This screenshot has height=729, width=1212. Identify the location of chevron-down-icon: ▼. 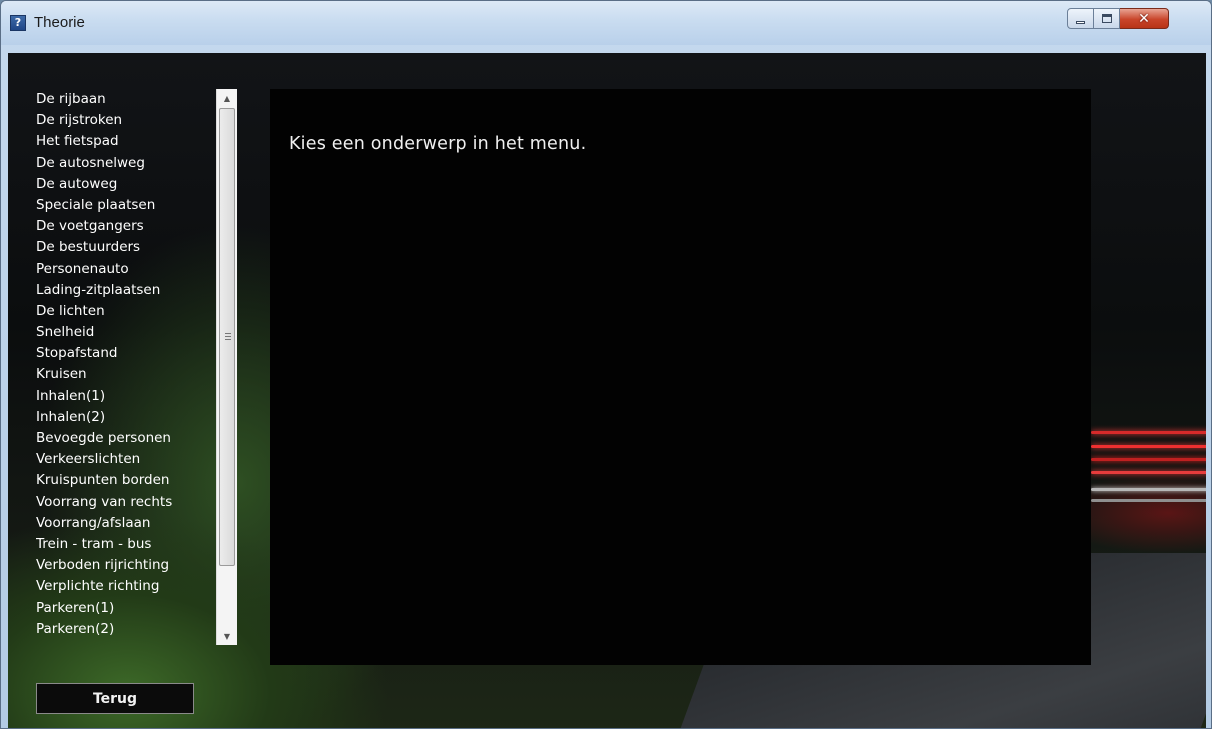
(227, 636).